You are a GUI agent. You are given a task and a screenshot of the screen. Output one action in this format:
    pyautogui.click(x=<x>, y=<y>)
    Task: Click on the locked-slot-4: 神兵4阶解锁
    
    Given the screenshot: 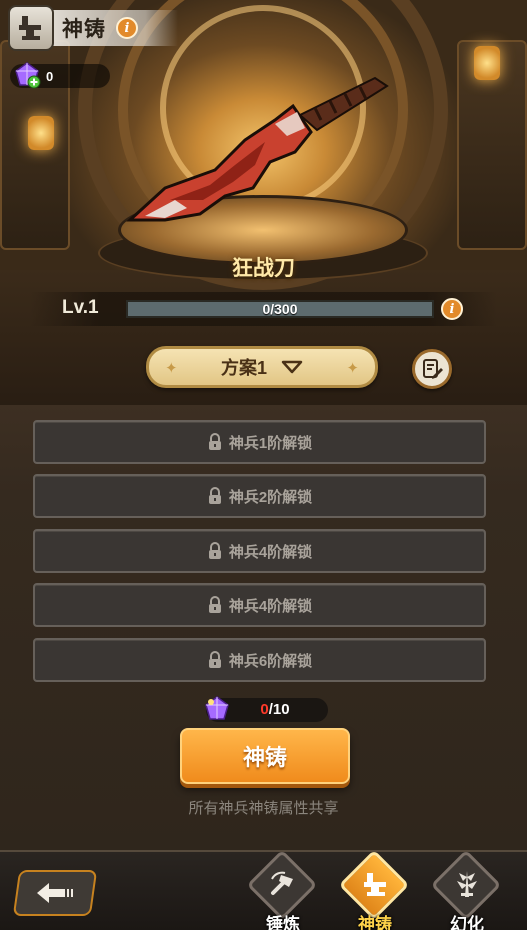 What is the action you would take?
    pyautogui.click(x=259, y=605)
    